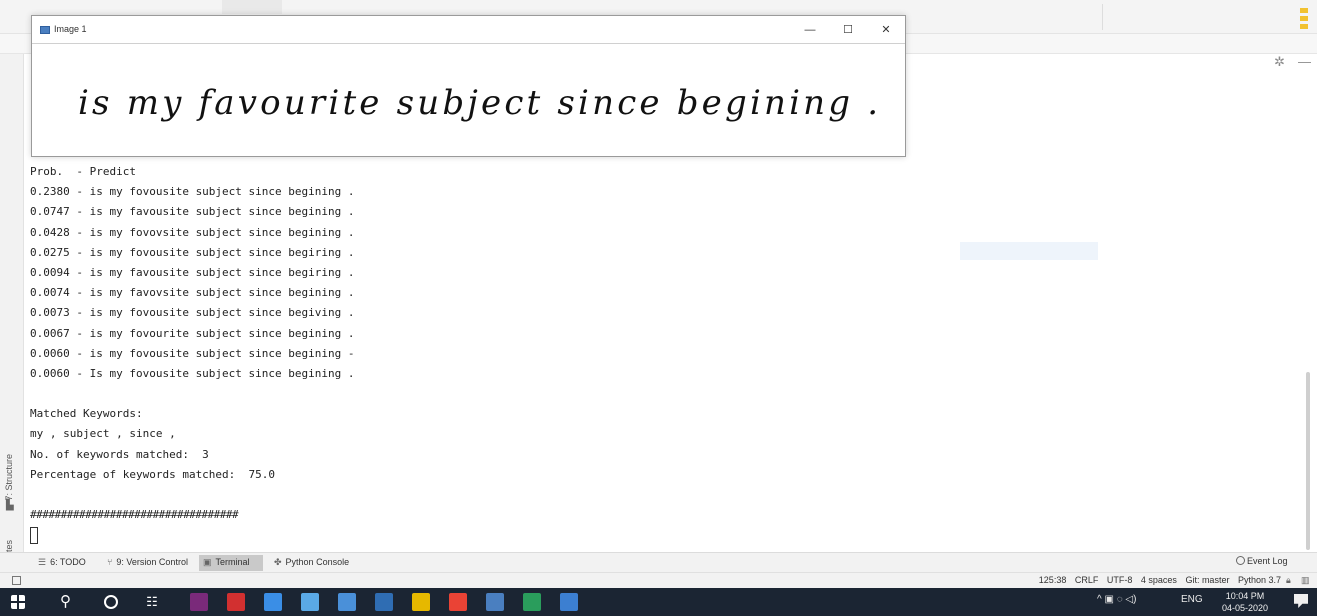 Image resolution: width=1317 pixels, height=616 pixels. Describe the element at coordinates (69, 602) in the screenshot. I see `search-icon: ⚲` at that location.